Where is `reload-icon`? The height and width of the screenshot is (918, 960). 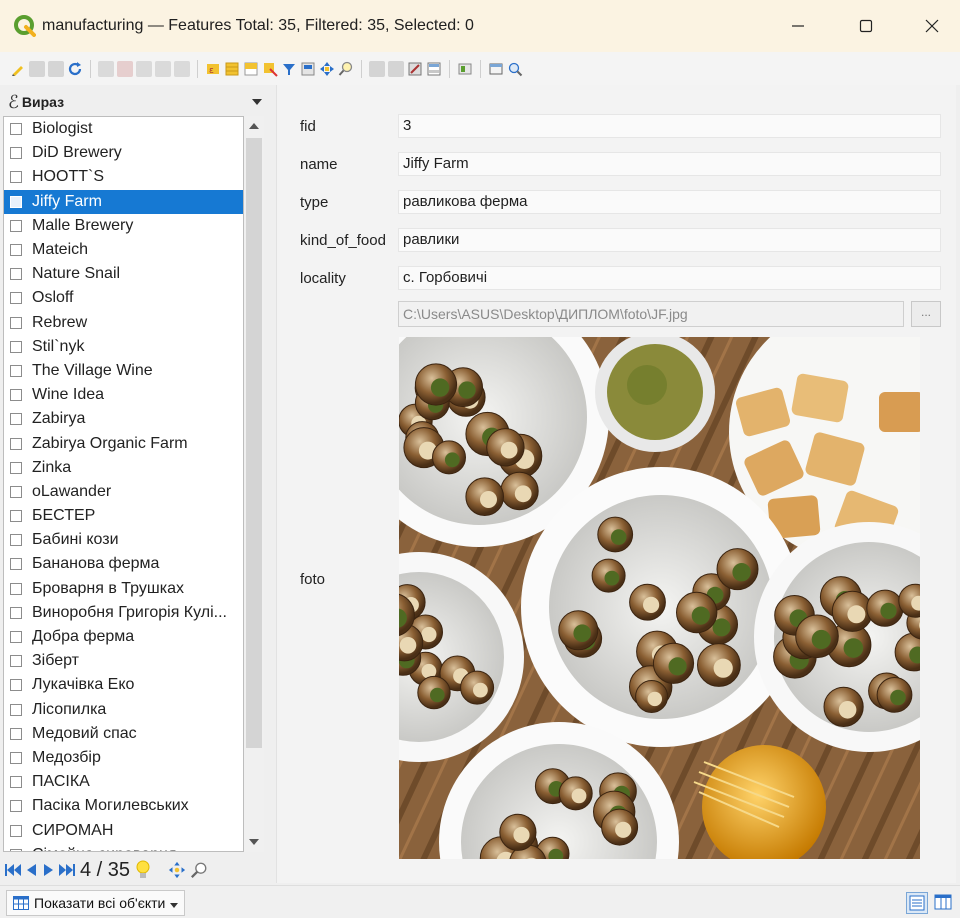
reload-icon is located at coordinates (37, 68).